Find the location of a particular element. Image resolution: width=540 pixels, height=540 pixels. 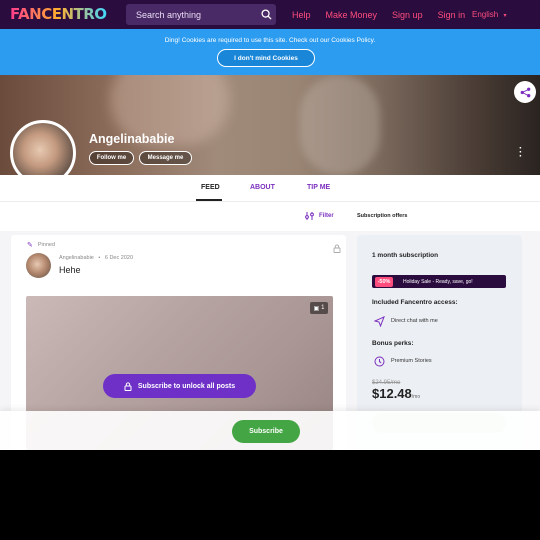

media-count-badge: ▣ 1 is located at coordinates (319, 308).